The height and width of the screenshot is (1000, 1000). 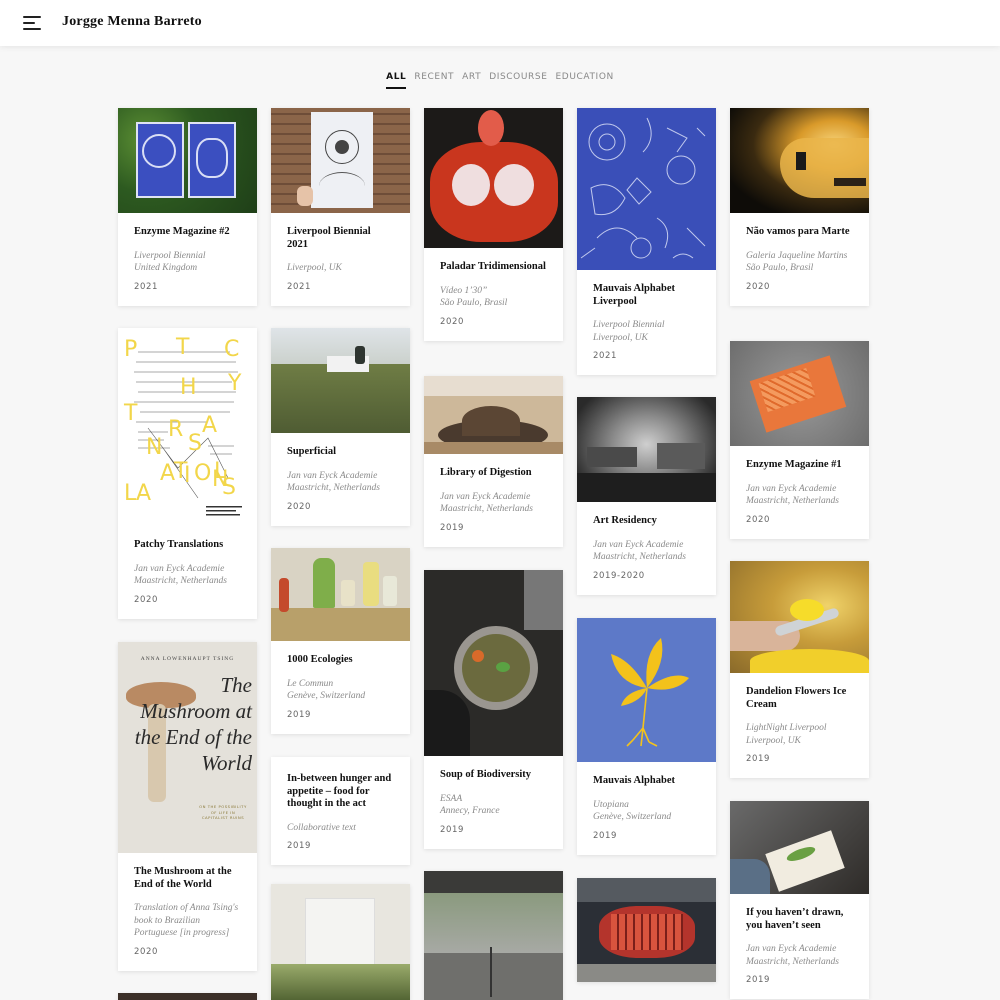 What do you see at coordinates (33, 23) in the screenshot?
I see `hamburger-menu-icon` at bounding box center [33, 23].